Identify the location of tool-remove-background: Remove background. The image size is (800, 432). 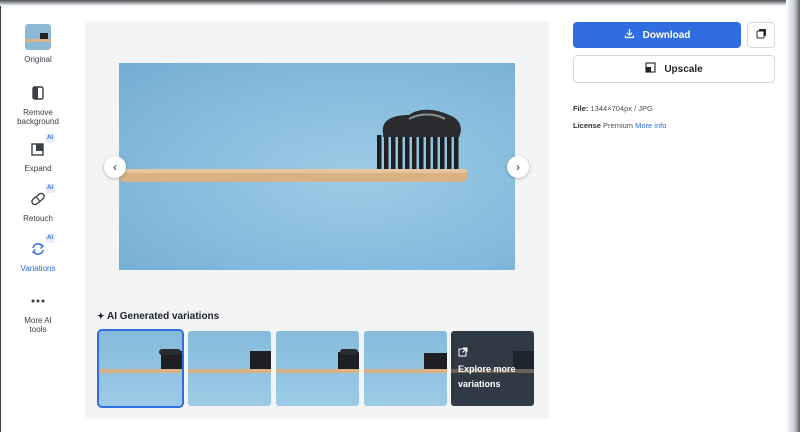
(38, 104).